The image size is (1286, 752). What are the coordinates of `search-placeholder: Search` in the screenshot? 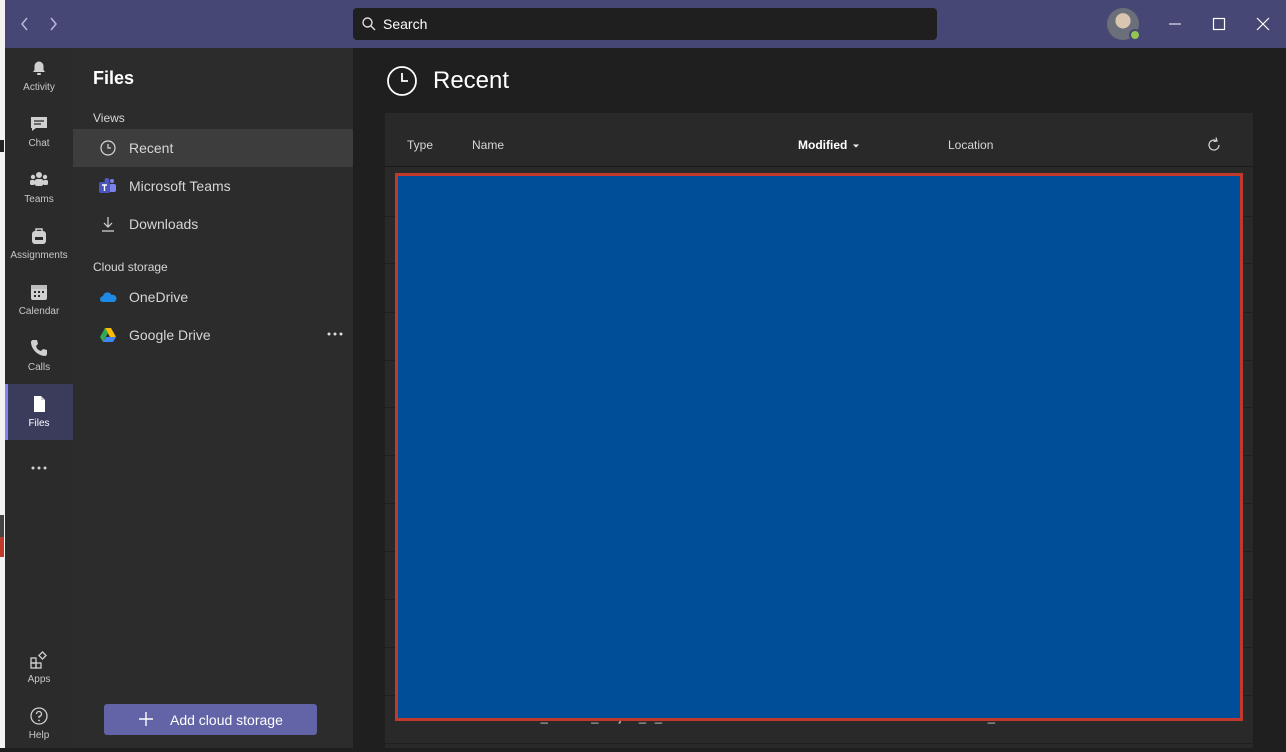 It's located at (405, 24).